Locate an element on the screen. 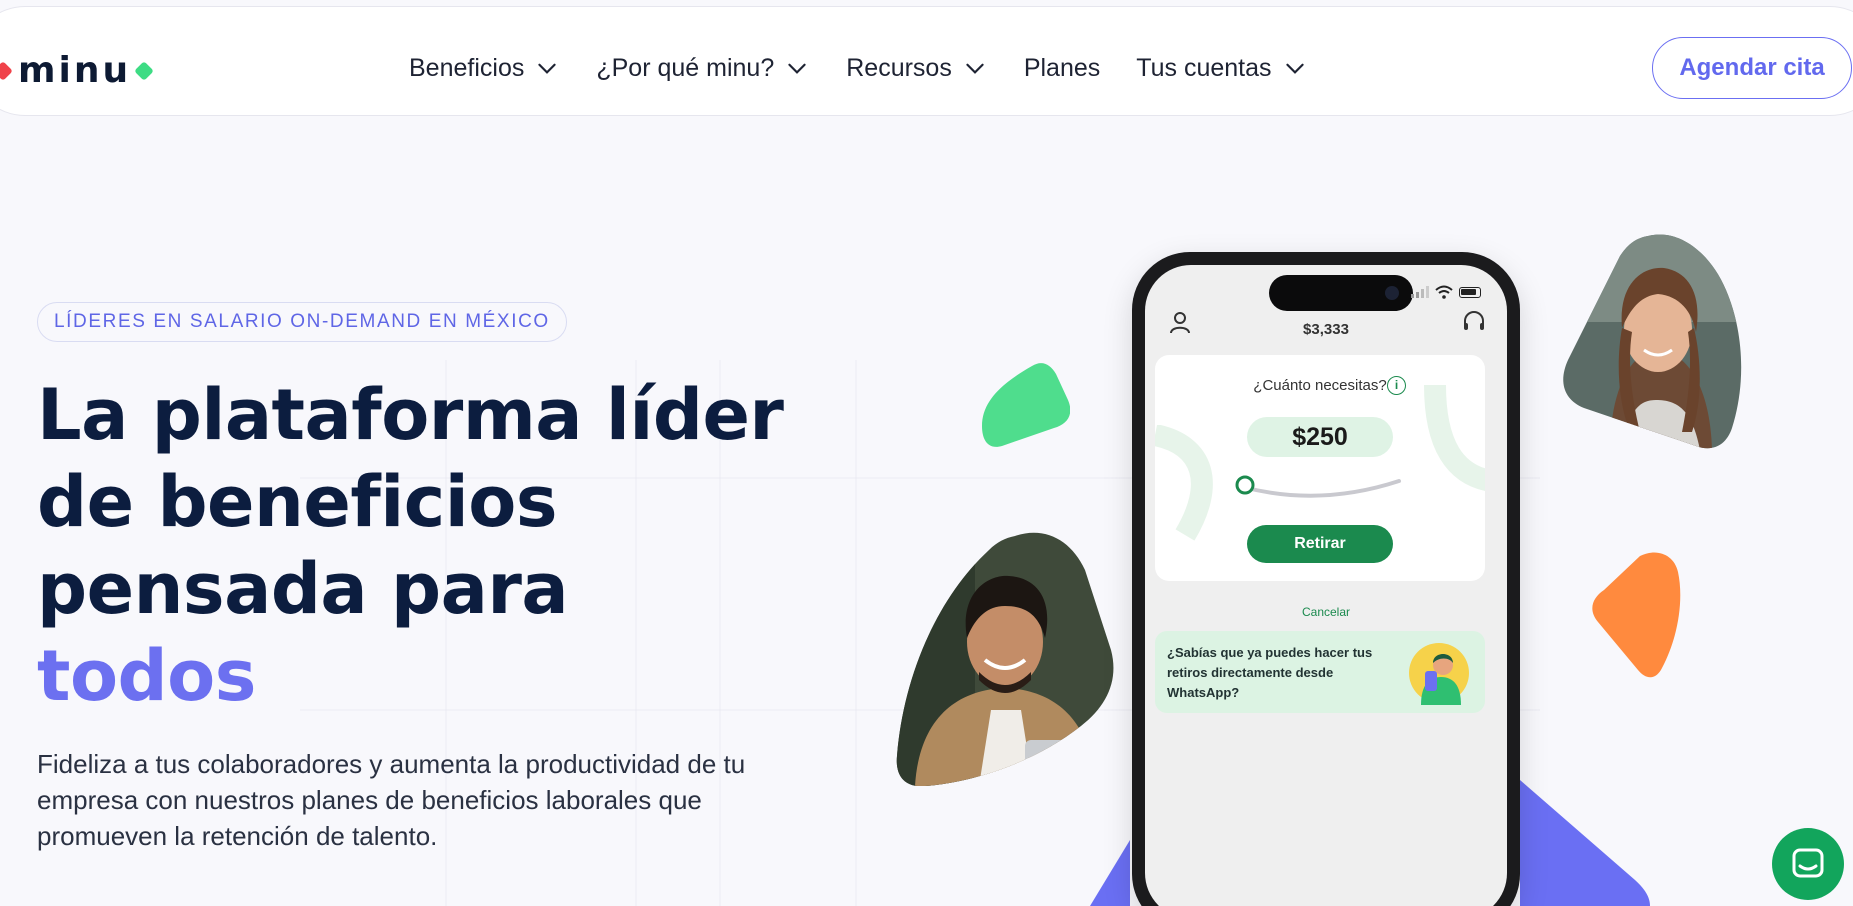 Image resolution: width=1853 pixels, height=906 pixels. cancel-link: Cancelar is located at coordinates (1326, 612).